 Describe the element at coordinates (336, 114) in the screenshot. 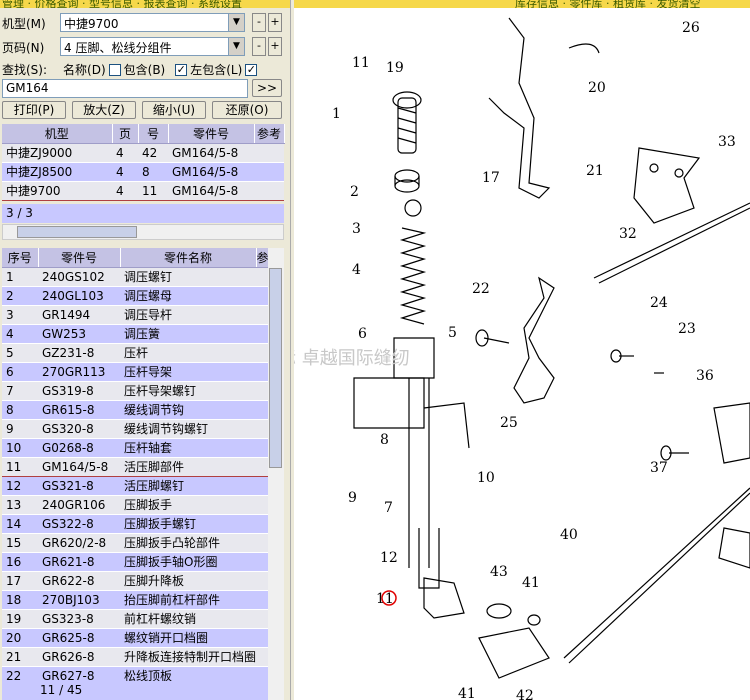

I see `callout-1: 1` at that location.